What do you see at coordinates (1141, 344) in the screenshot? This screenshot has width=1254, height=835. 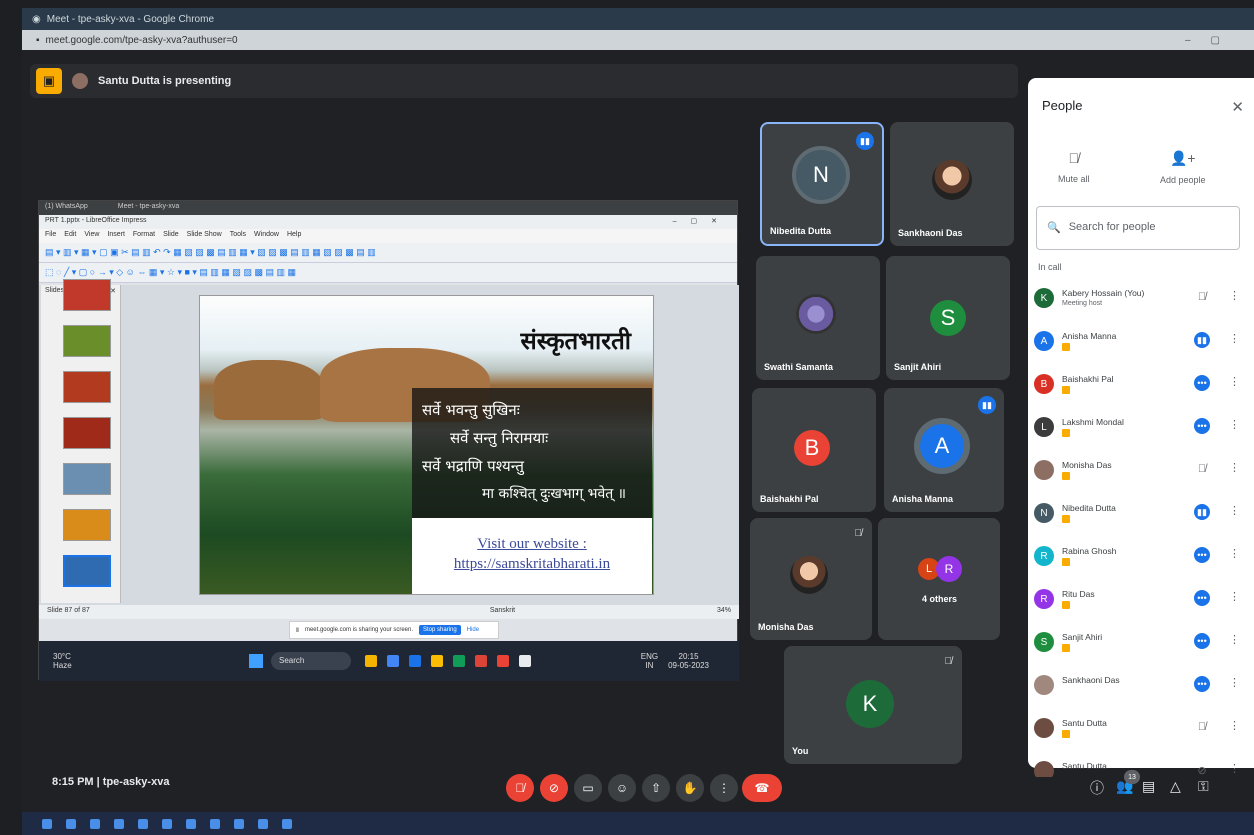 I see `list-item: A Anisha Manna ▮▮ ⋮` at bounding box center [1141, 344].